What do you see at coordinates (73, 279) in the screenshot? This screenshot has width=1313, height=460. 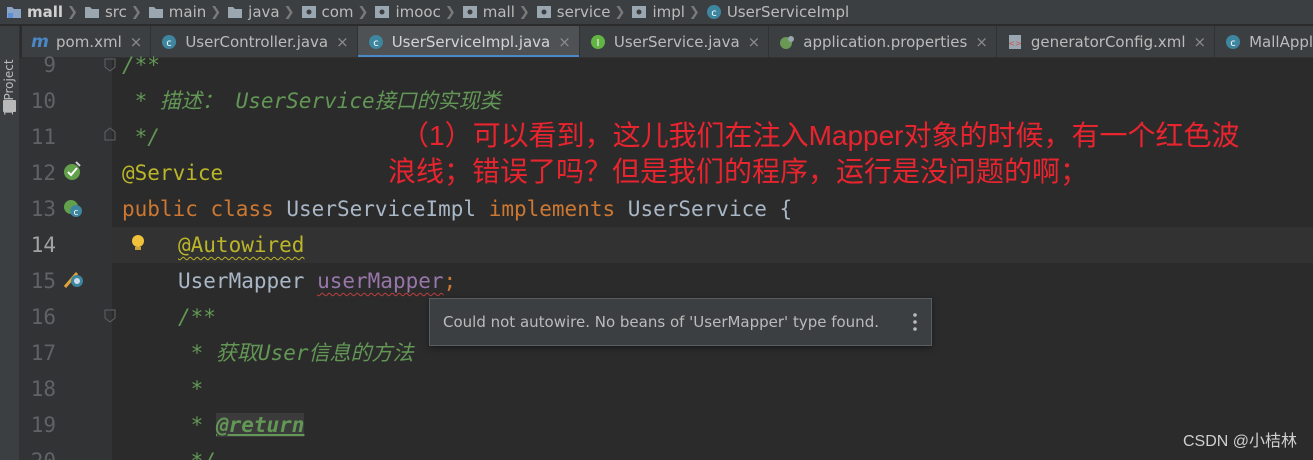 I see `autowired-navigate-icon` at bounding box center [73, 279].